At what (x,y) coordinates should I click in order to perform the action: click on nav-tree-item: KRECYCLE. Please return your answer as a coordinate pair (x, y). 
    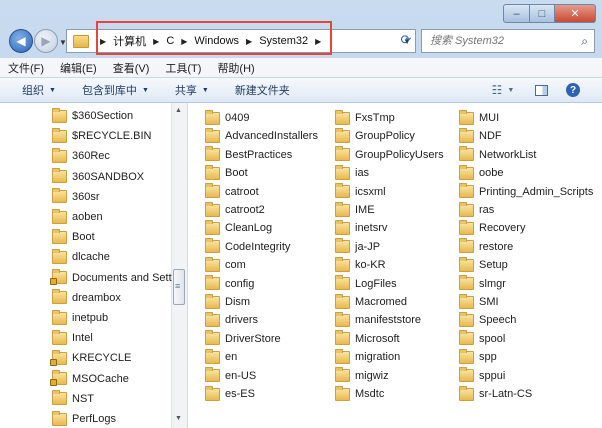
    Looking at the image, I should click on (90, 358).